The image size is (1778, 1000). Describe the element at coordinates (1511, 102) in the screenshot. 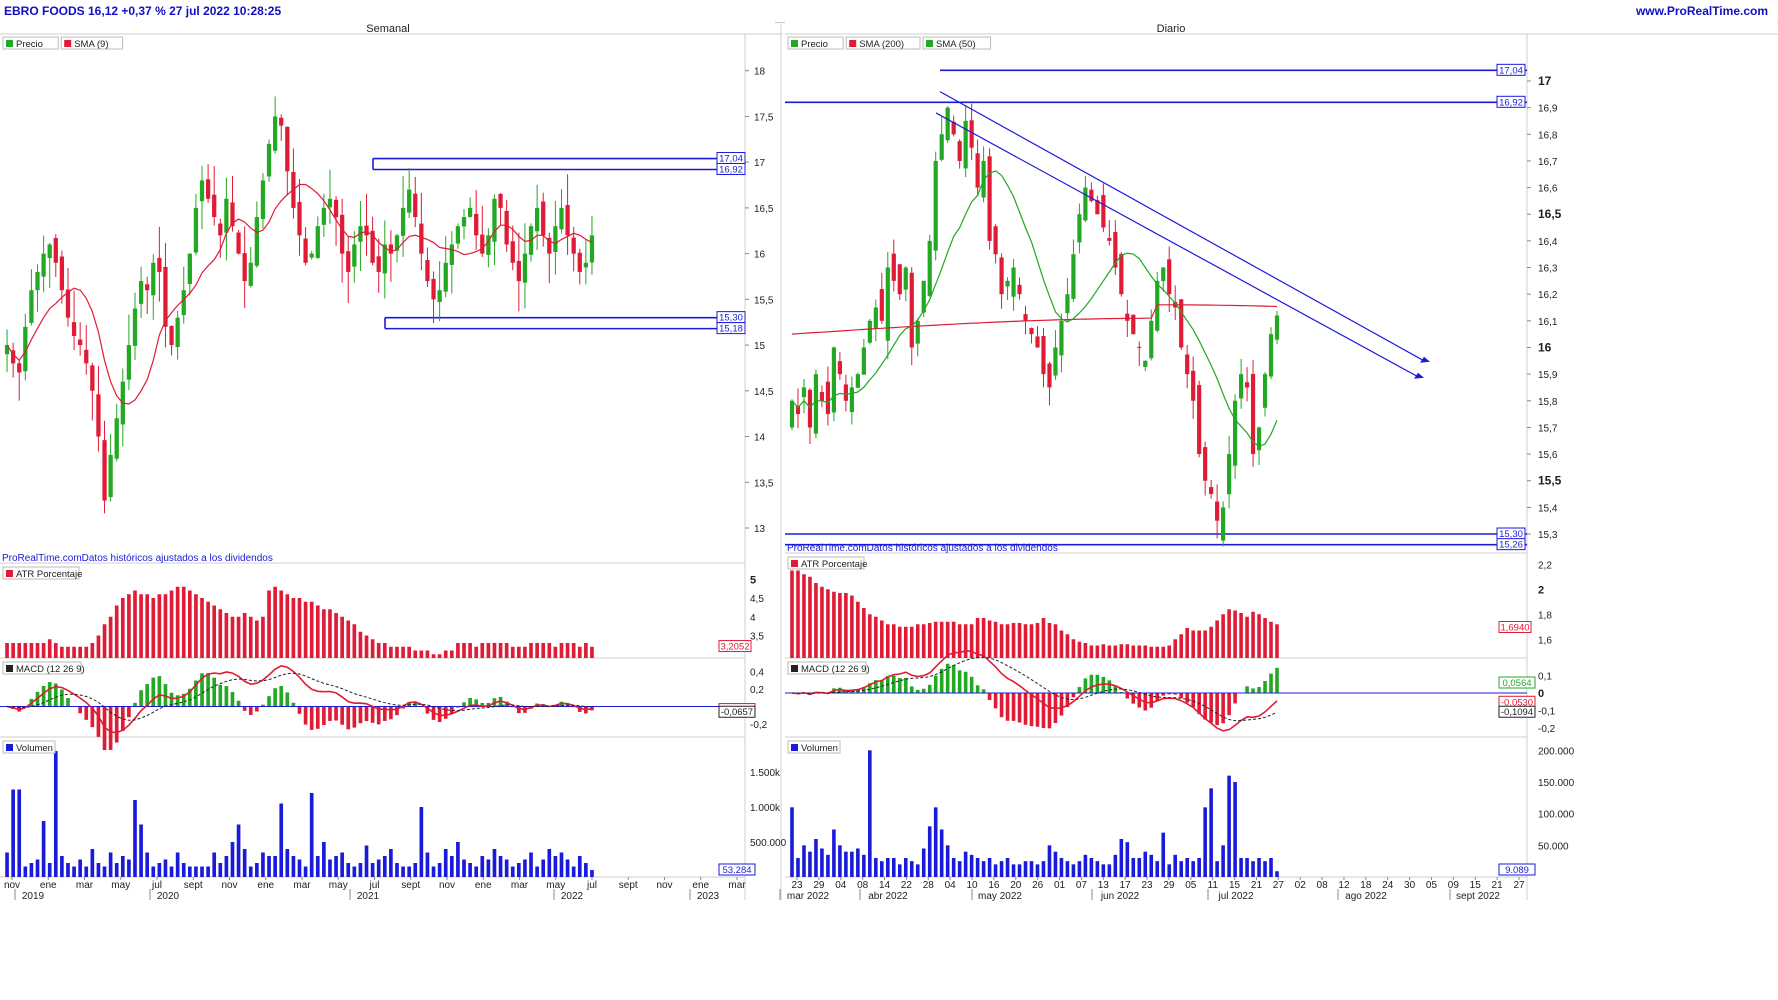

I see `level-label: 16,92` at that location.